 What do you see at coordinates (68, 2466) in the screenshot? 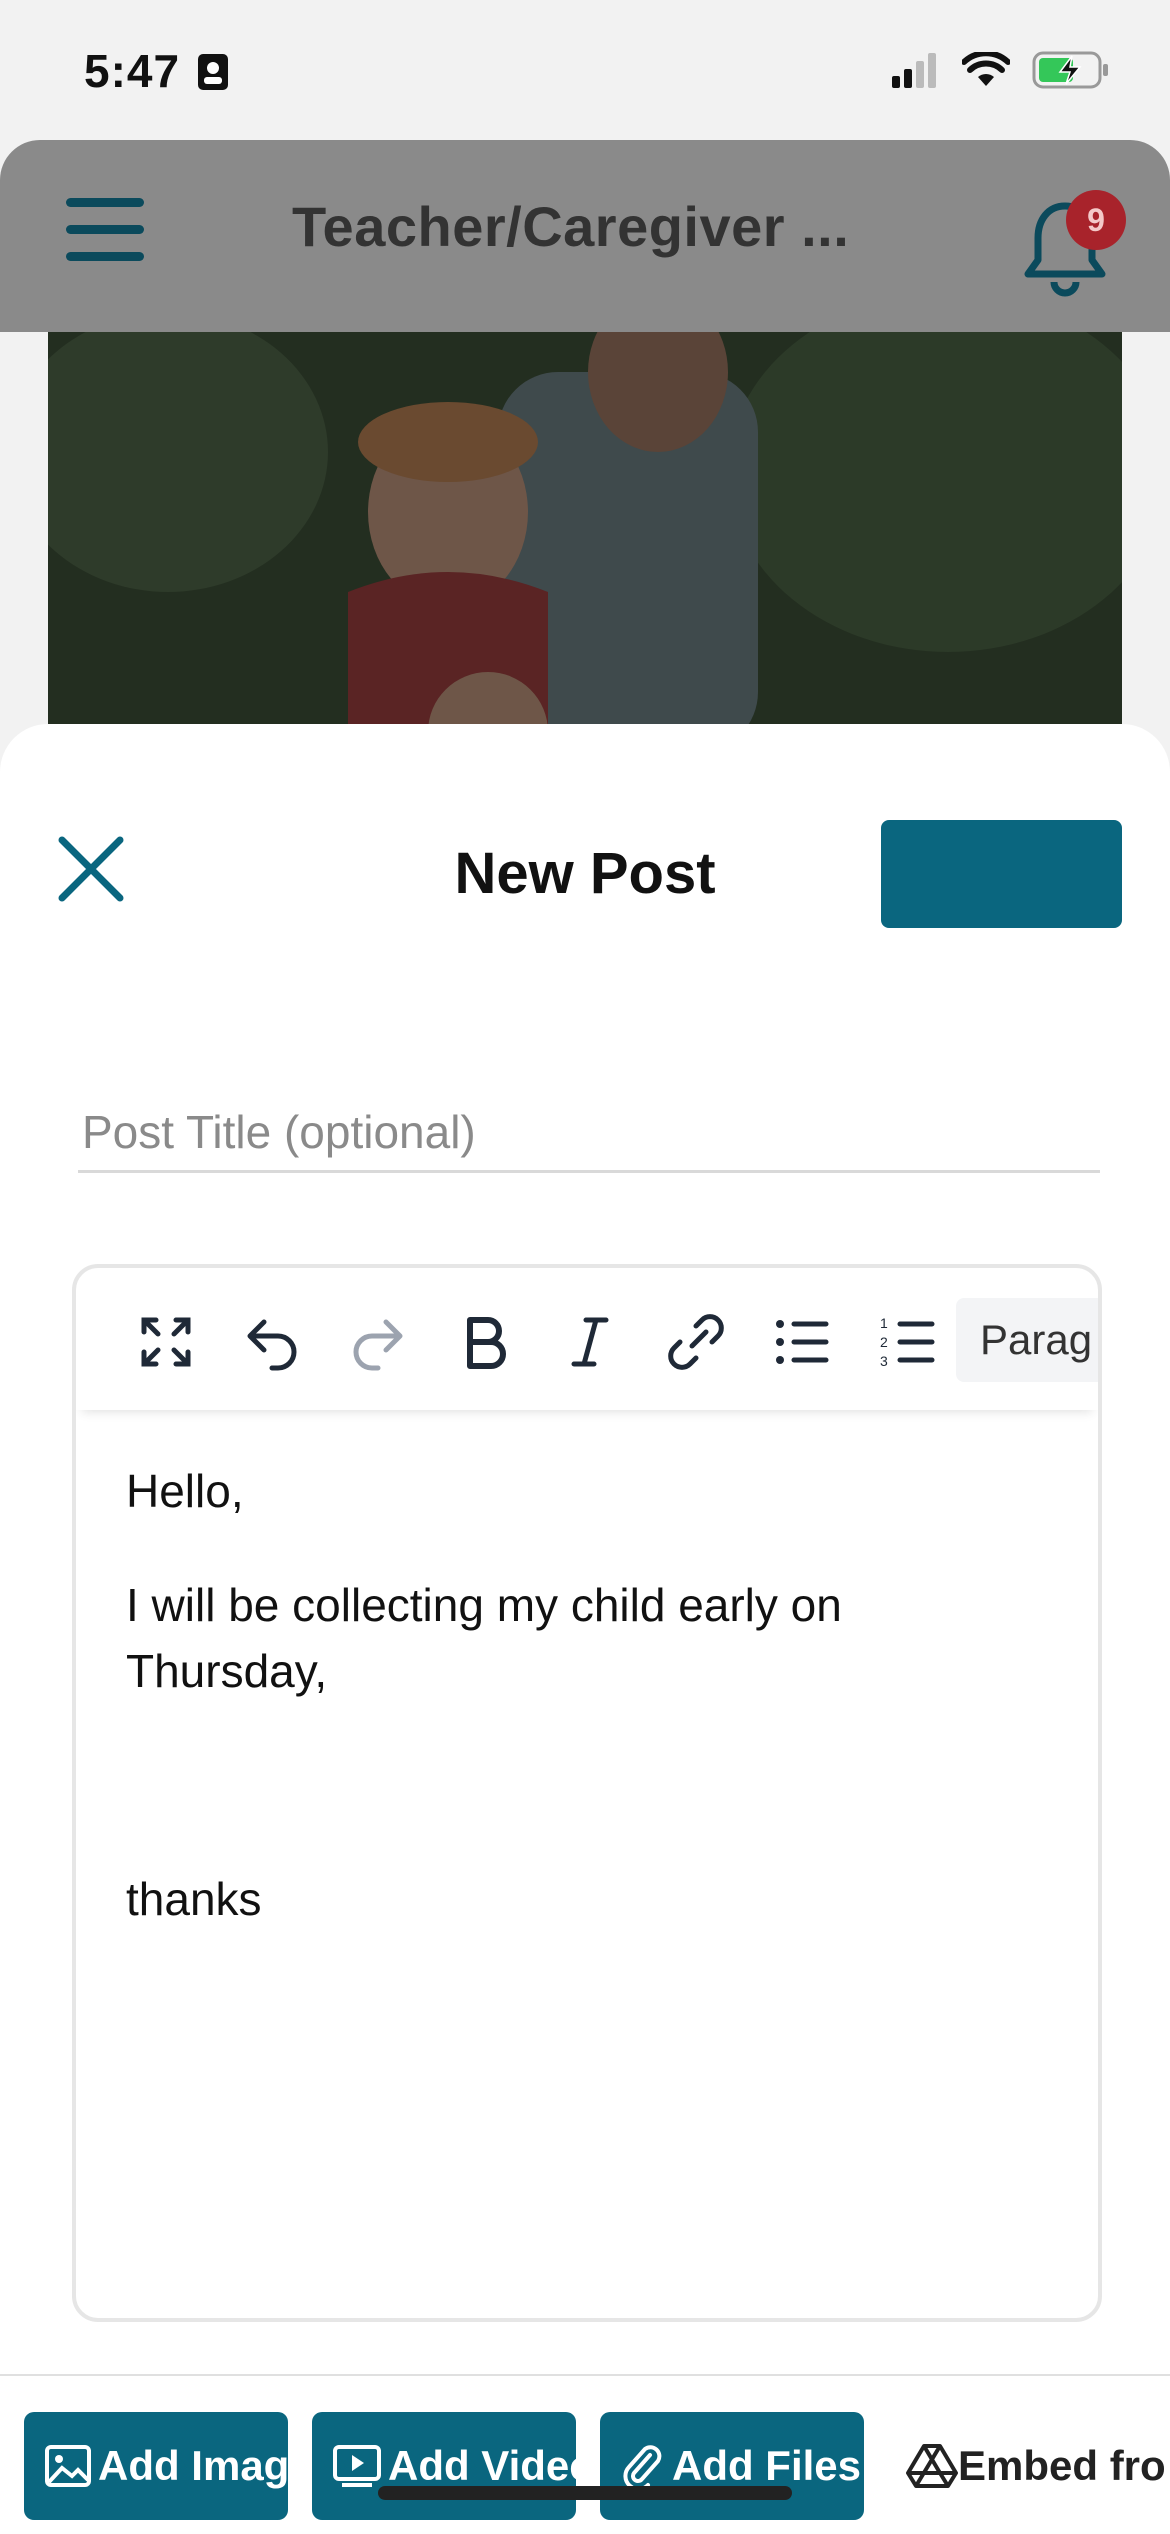
I see `image-icon` at bounding box center [68, 2466].